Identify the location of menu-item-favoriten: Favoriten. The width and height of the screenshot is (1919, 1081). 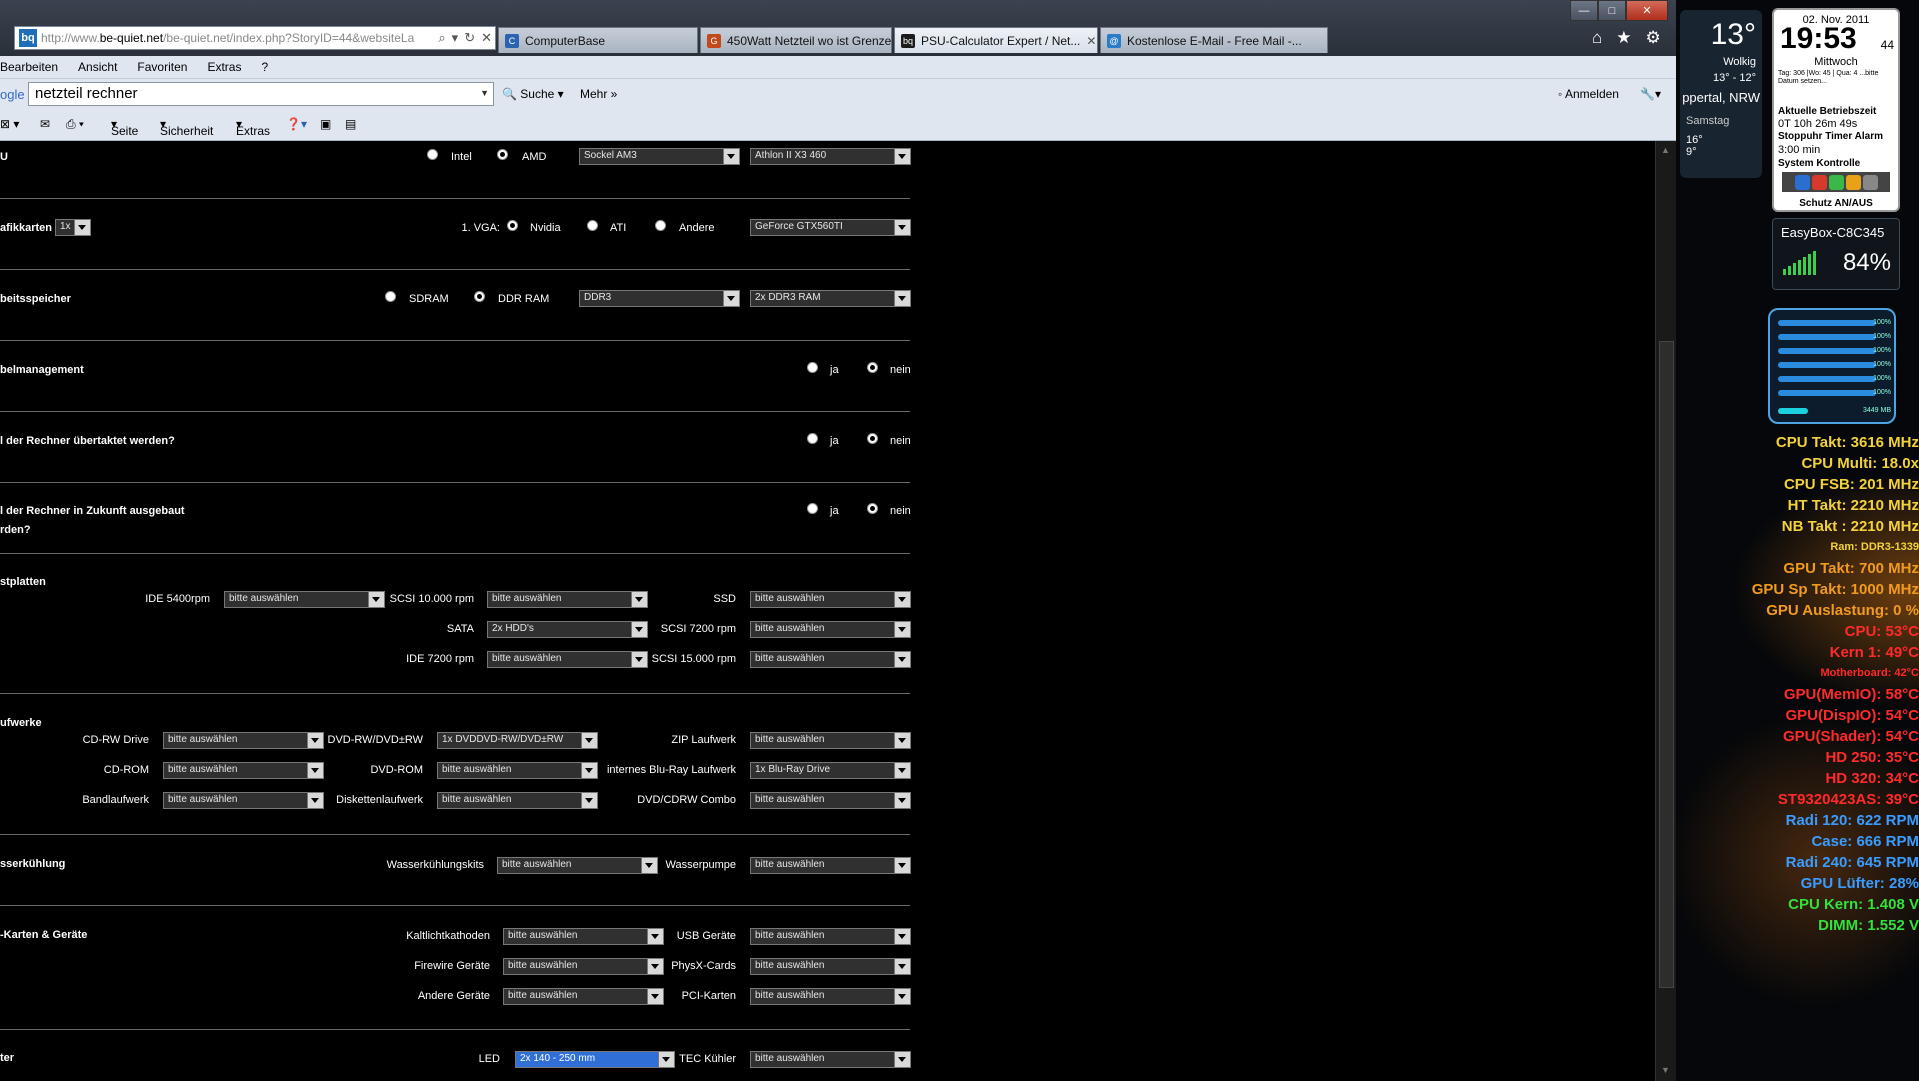
(162, 67).